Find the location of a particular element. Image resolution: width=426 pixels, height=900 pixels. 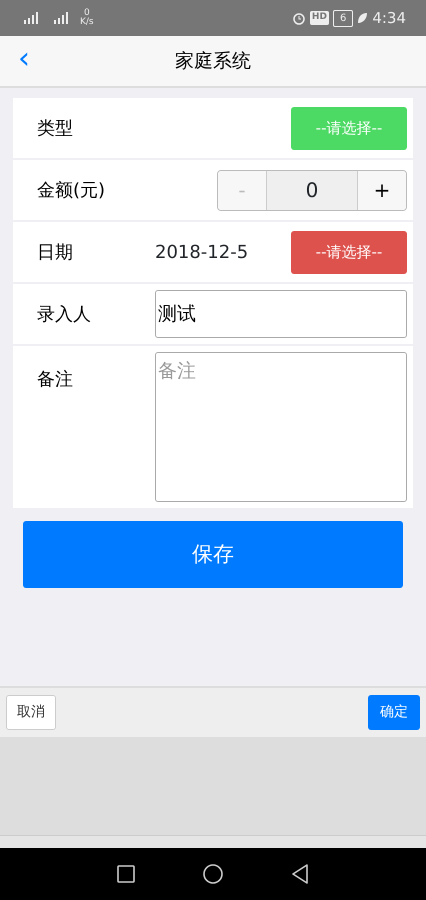

alarm-icon is located at coordinates (299, 18).